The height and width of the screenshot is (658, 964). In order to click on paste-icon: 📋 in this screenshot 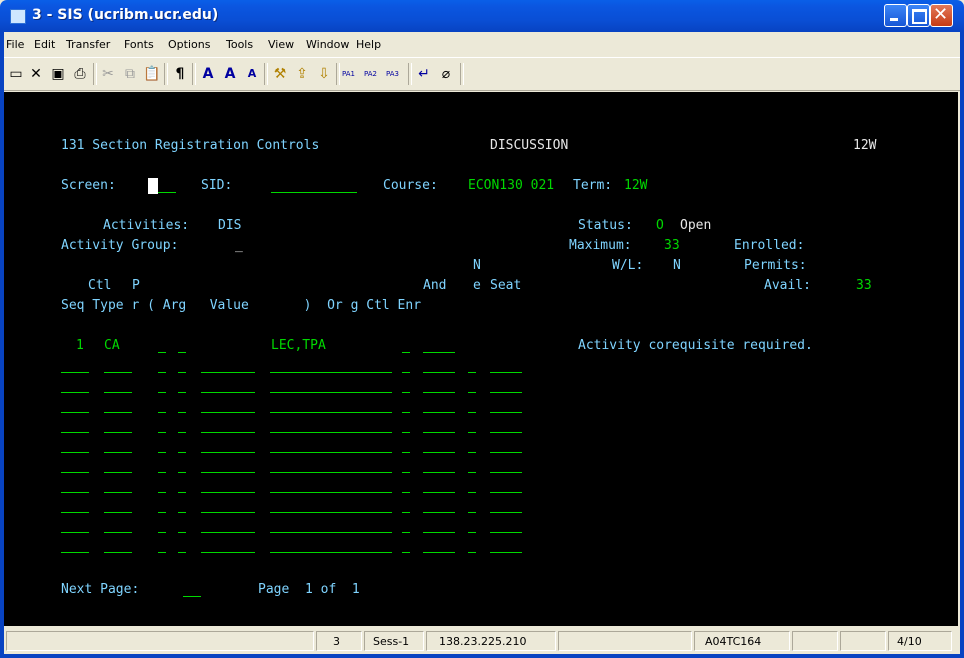, I will do `click(152, 74)`.